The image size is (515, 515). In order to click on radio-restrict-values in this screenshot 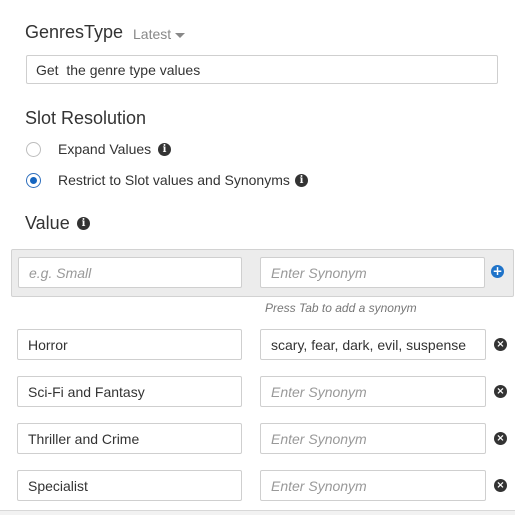, I will do `click(33, 180)`.